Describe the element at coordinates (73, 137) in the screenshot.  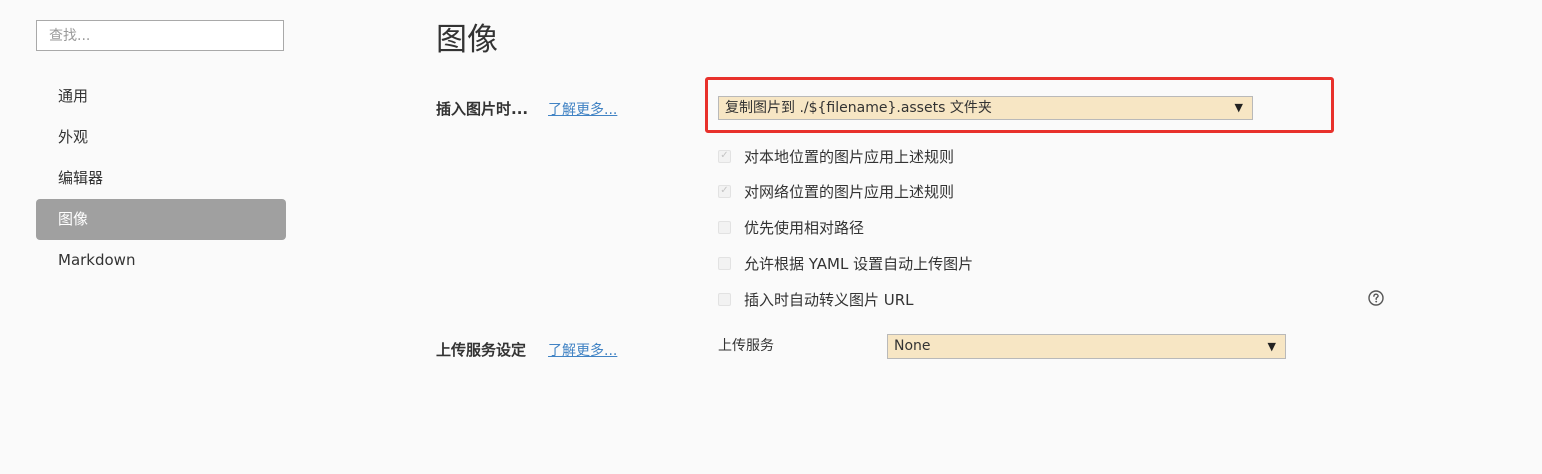
I see `sidebar-item-label: 外观` at that location.